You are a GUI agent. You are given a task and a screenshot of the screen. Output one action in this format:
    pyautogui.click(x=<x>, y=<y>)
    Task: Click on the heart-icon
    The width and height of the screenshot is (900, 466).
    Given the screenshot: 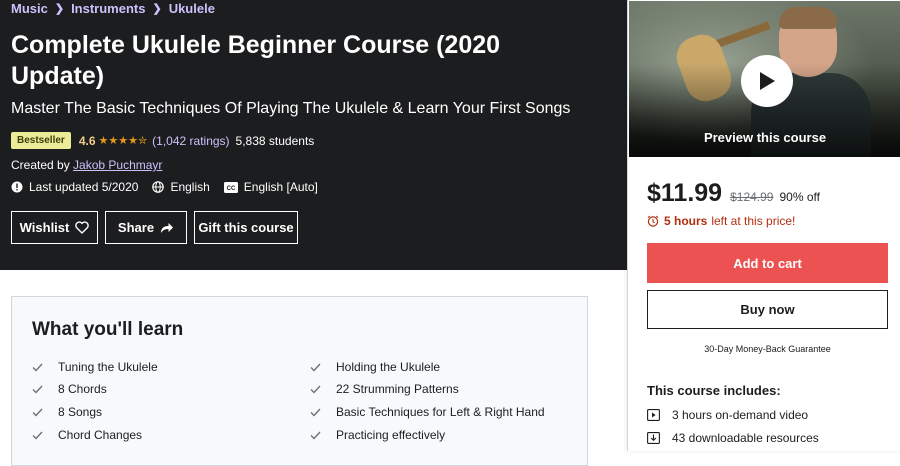 What is the action you would take?
    pyautogui.click(x=82, y=227)
    